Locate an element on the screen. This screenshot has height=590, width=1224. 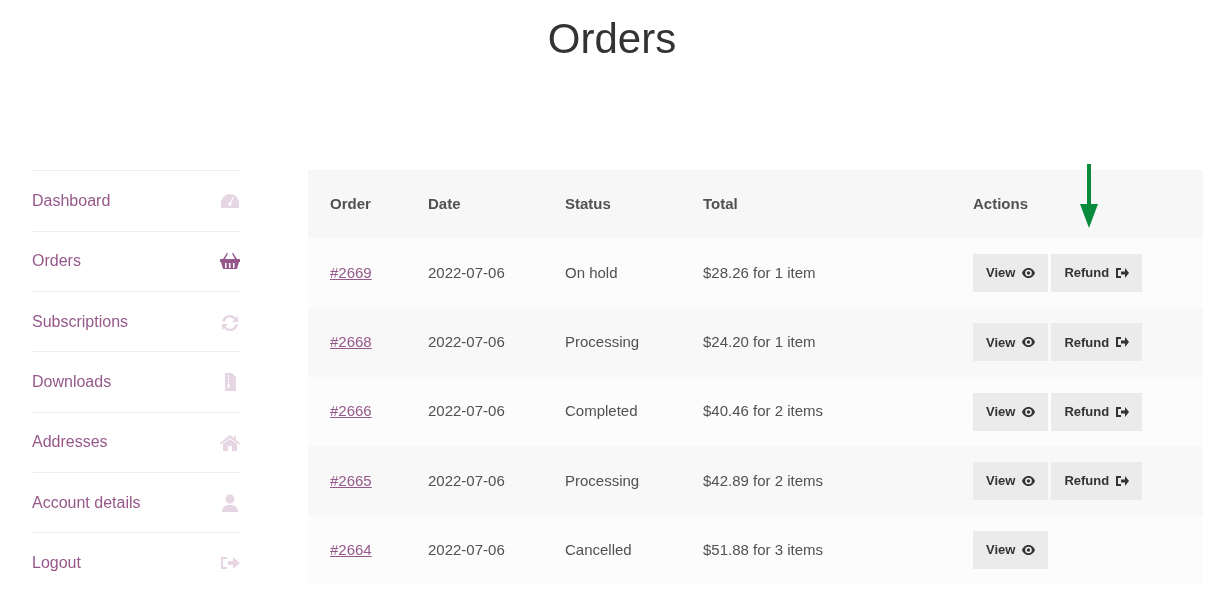
sidebar-item: Downloads is located at coordinates (136, 382).